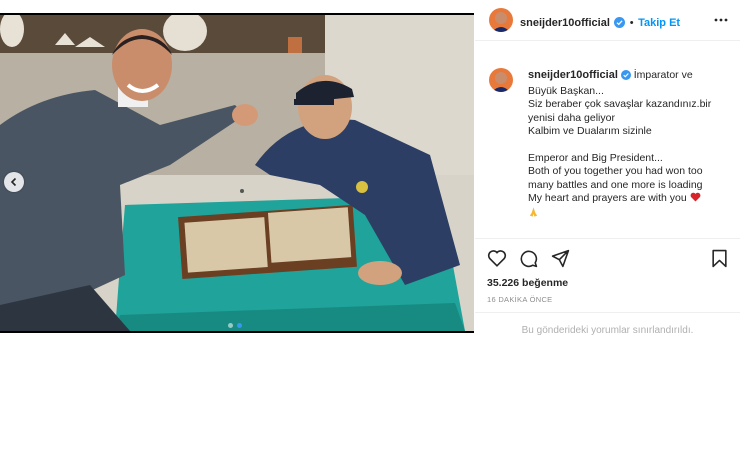  I want to click on comment-icon, so click(529, 259).